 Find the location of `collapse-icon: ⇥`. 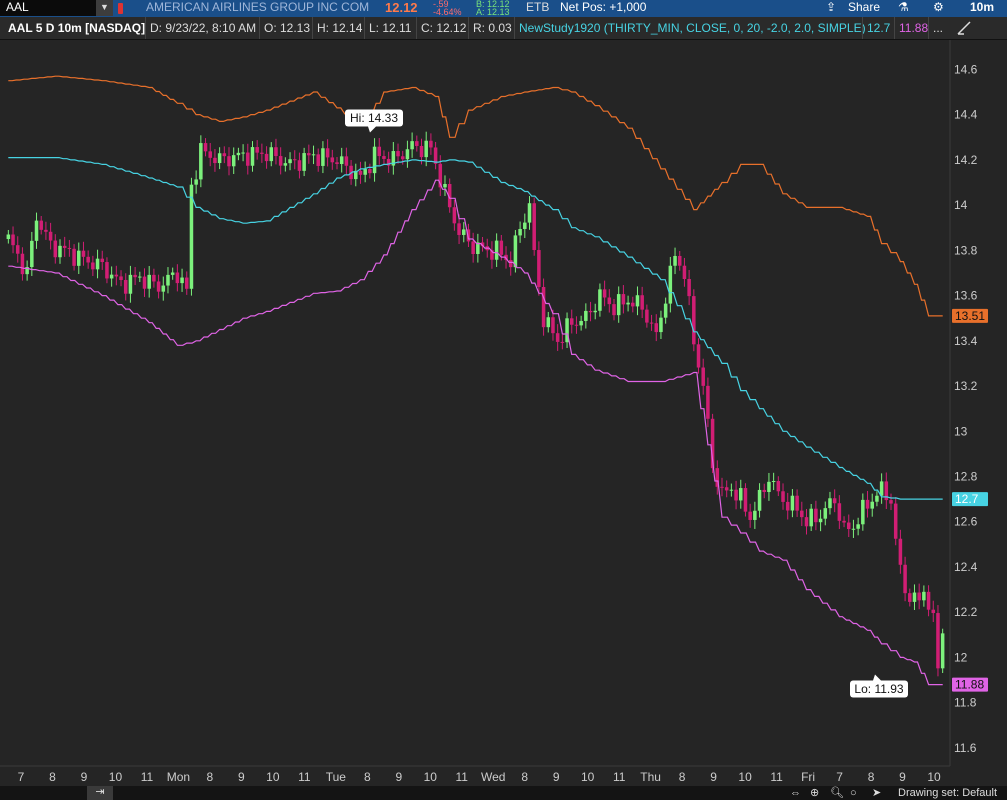

collapse-icon: ⇥ is located at coordinates (100, 793).